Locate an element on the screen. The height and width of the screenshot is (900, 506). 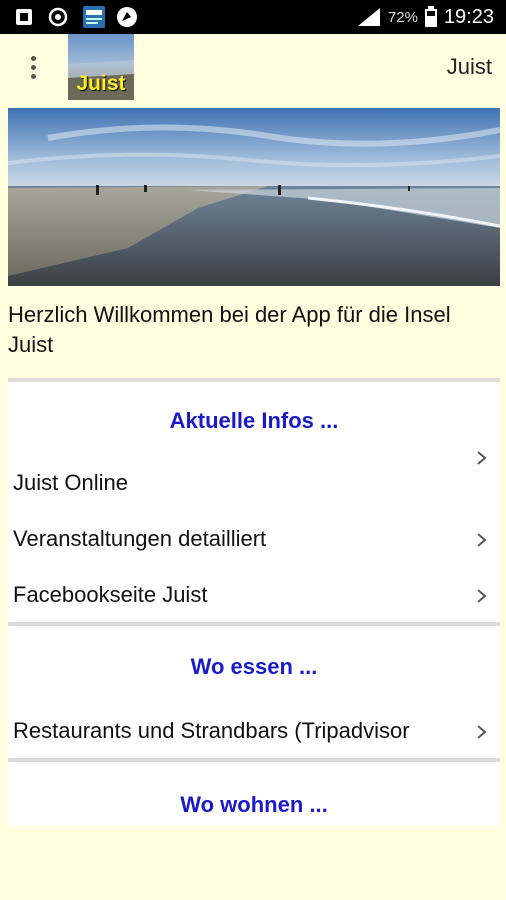
logo-text: Juist is located at coordinates (101, 83).